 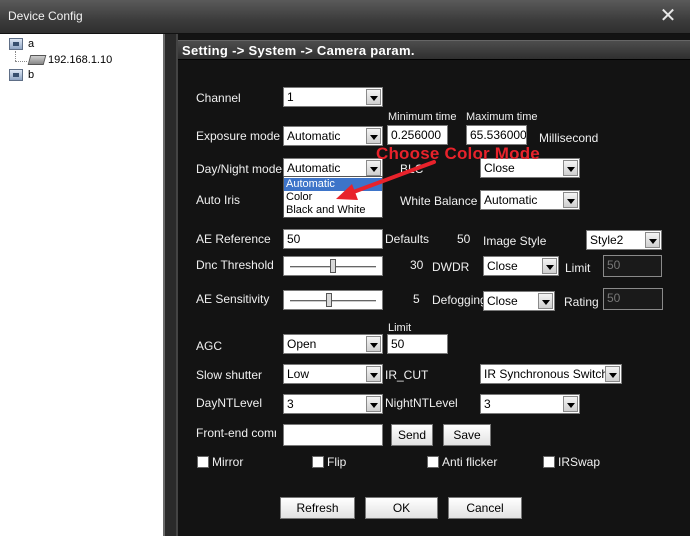 I want to click on window-title: Device Config, so click(x=45, y=16).